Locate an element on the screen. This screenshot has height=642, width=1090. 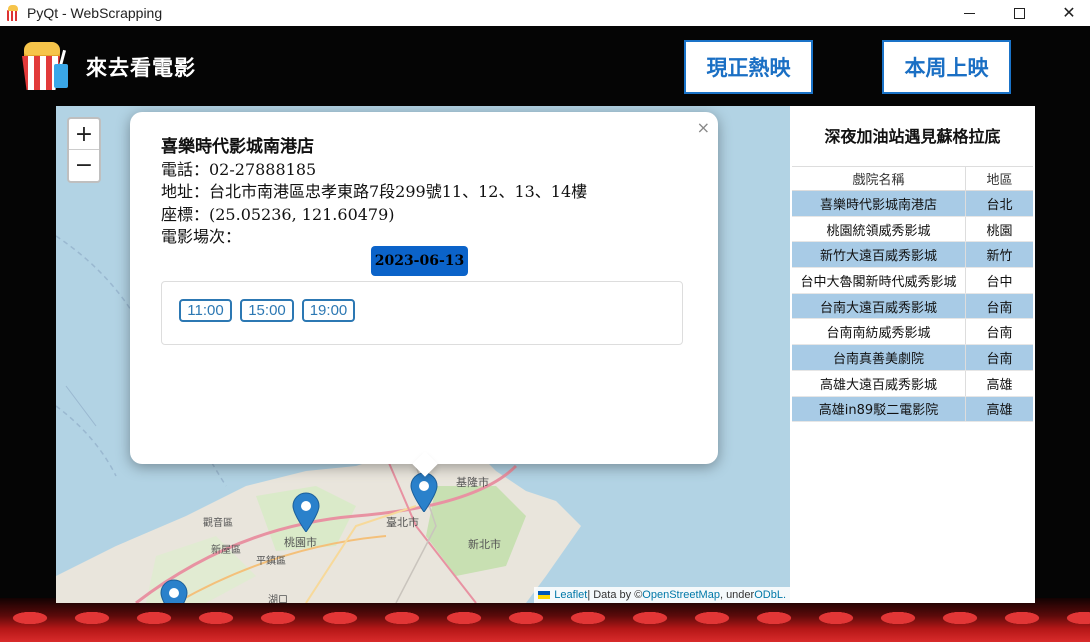
maximize-icon is located at coordinates (1019, 13).